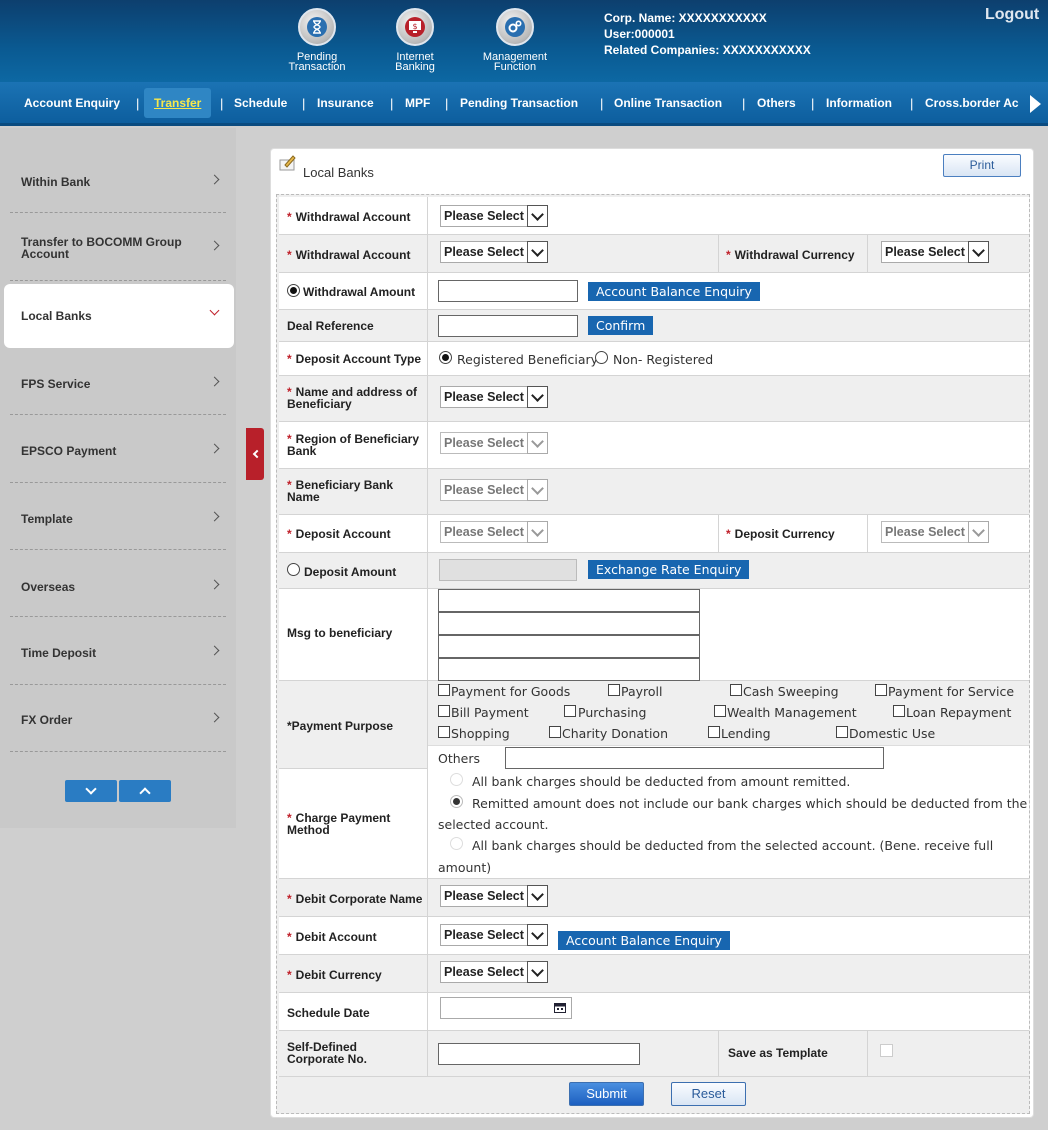 This screenshot has width=1048, height=1130. I want to click on sidebar-item-fx-order: FX Order, so click(119, 720).